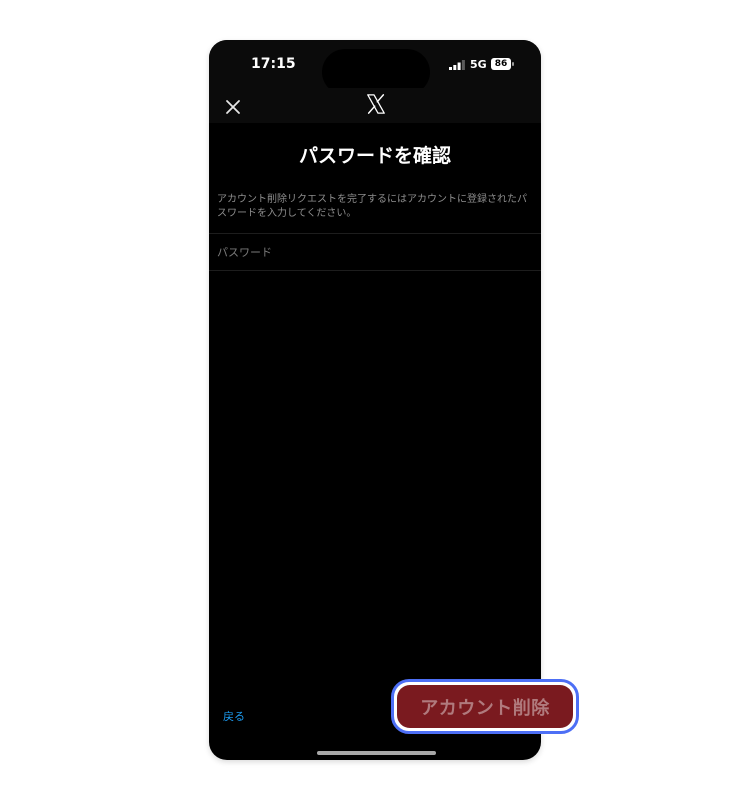 This screenshot has height=800, width=750. Describe the element at coordinates (375, 270) in the screenshot. I see `divider-bottom` at that location.